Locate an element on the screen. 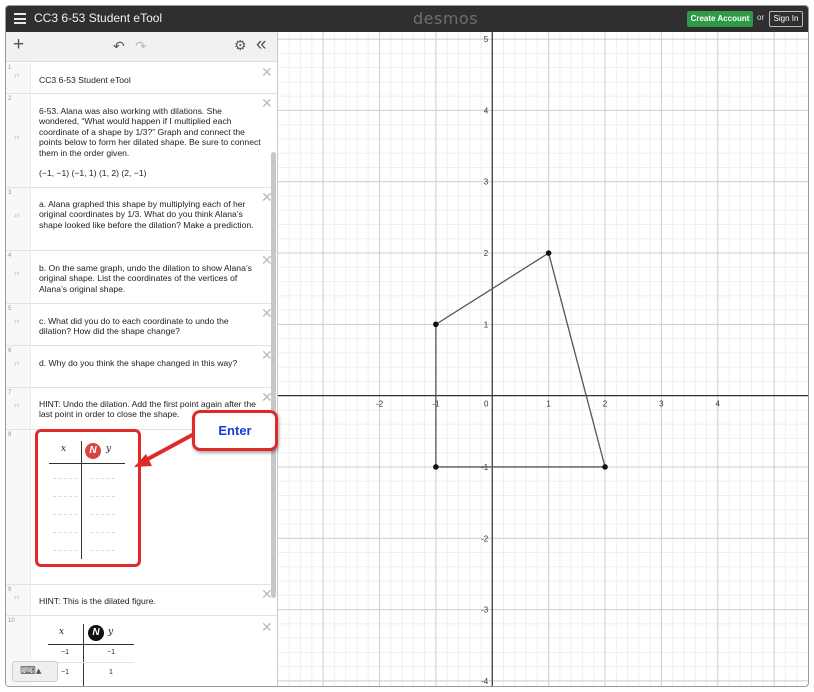 The image size is (814, 692). expression-number: 1 is located at coordinates (10, 68).